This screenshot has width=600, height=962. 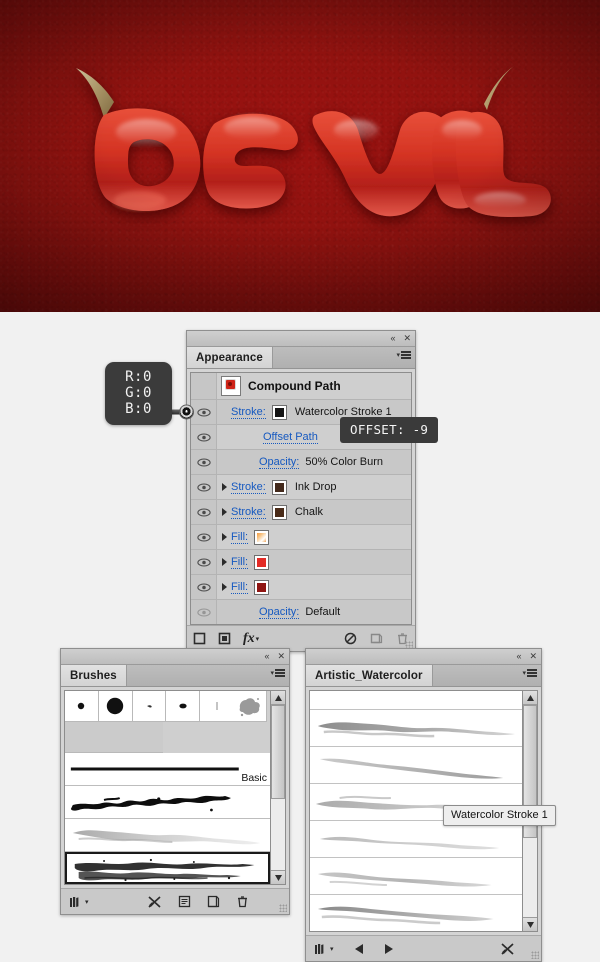 I want to click on rgb-readout-tooltip: R:0 G:0 B:0, so click(x=138, y=393).